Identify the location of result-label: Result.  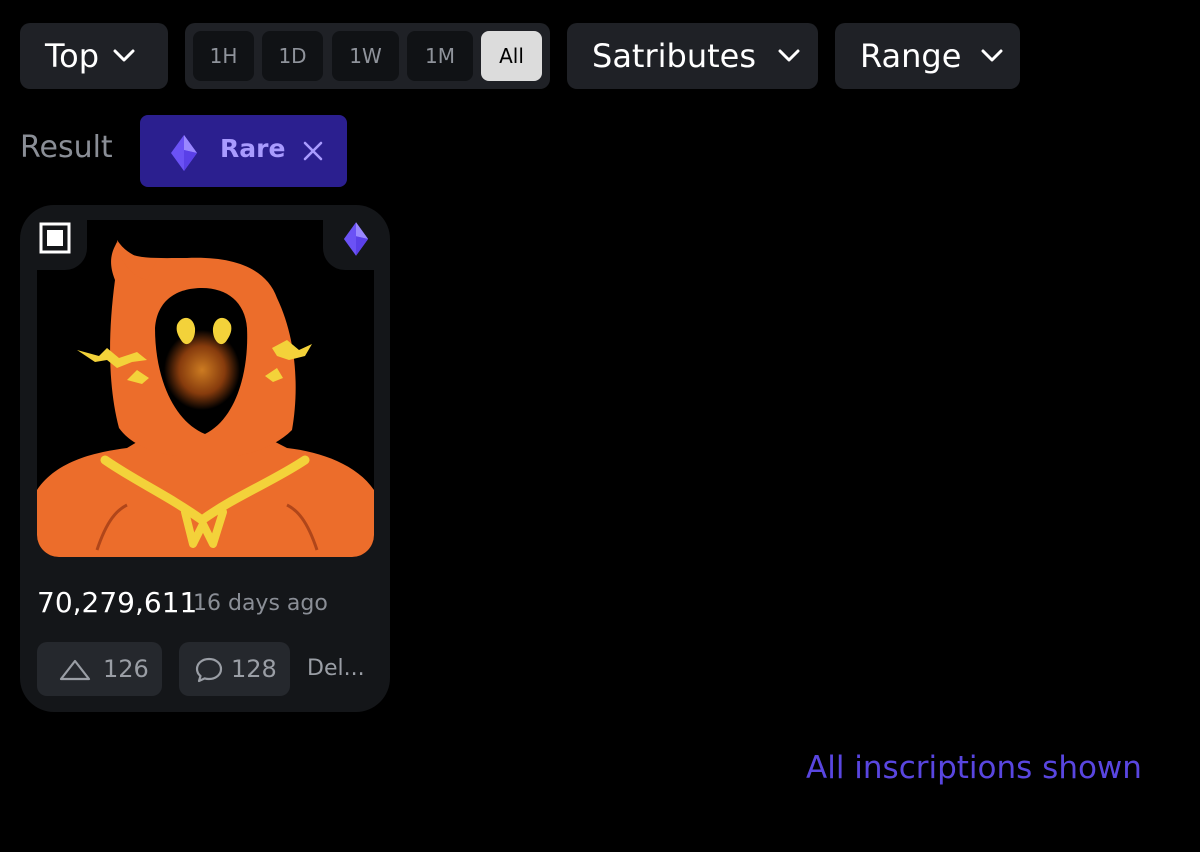
(66, 147).